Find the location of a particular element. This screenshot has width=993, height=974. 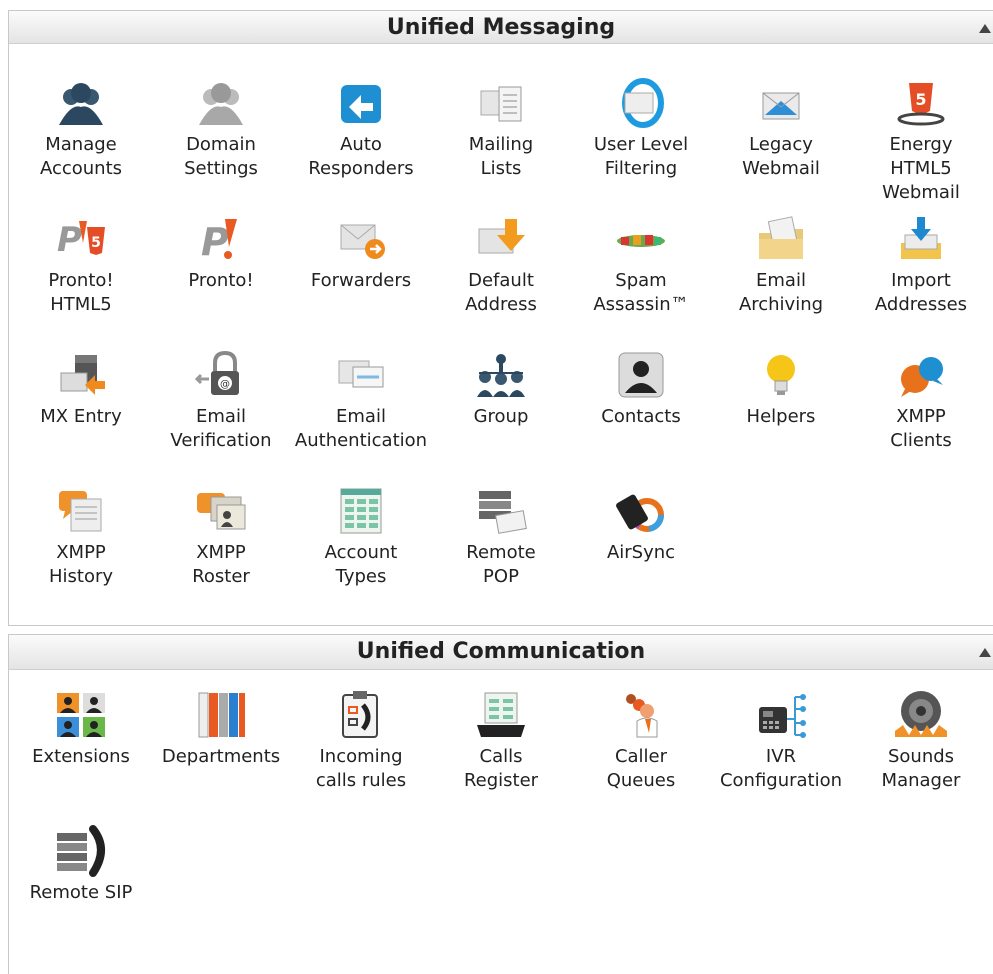

tool-forward-envelope: Forwarders is located at coordinates (361, 253).